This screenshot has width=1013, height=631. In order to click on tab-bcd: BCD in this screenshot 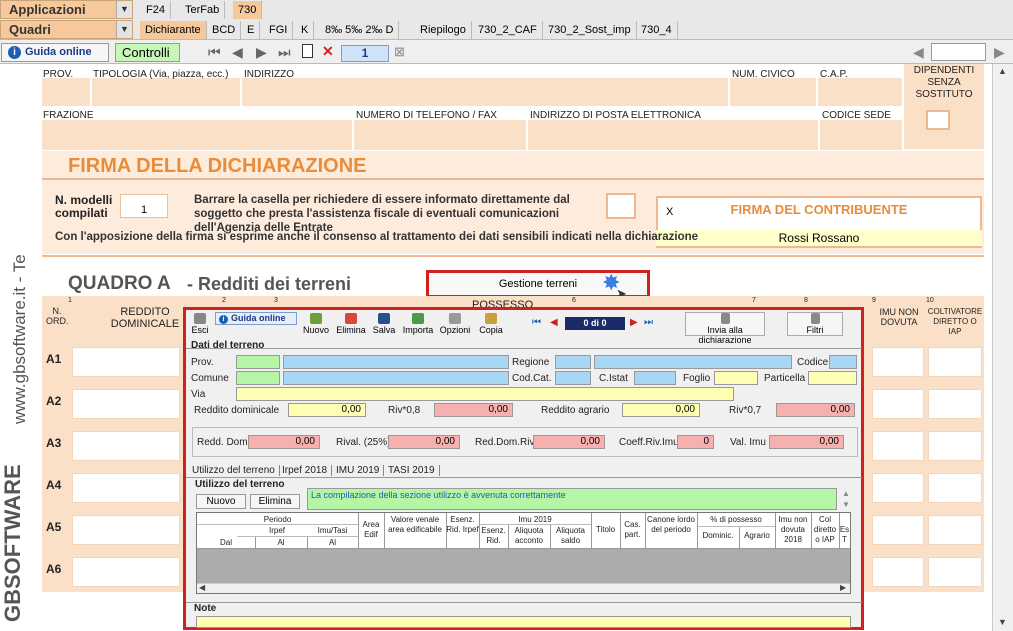, I will do `click(224, 30)`.